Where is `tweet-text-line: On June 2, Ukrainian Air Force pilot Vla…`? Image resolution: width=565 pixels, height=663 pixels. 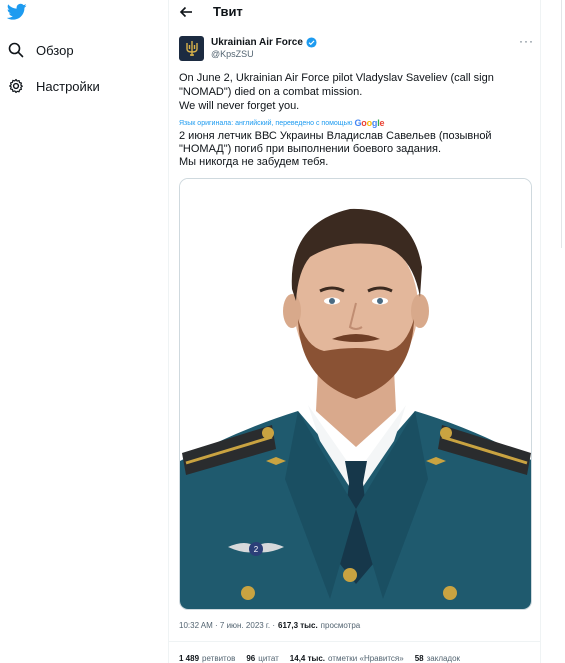 tweet-text-line: On June 2, Ukrainian Air Force pilot Vla… is located at coordinates (336, 85).